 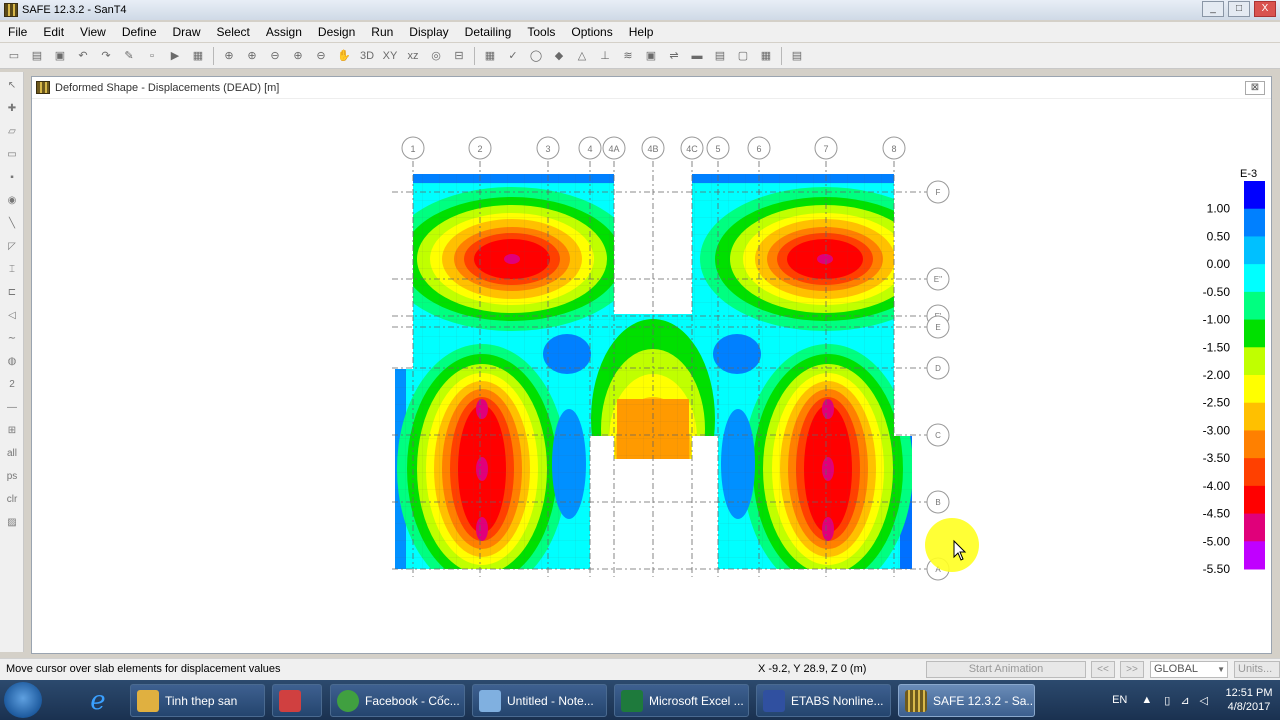 I want to click on rotate-icon: ◎, so click(x=436, y=56).